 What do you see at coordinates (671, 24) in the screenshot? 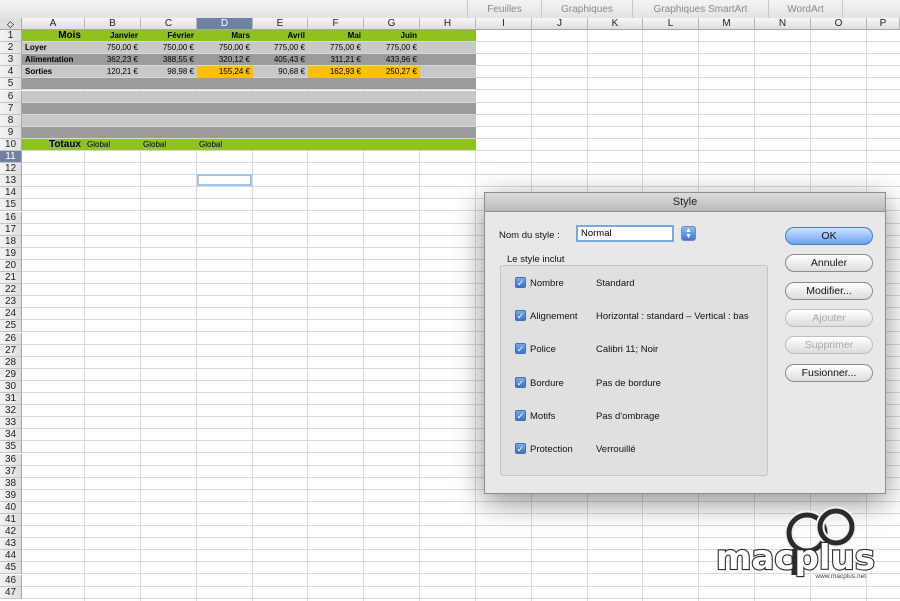
I see `column-header-l: L` at bounding box center [671, 24].